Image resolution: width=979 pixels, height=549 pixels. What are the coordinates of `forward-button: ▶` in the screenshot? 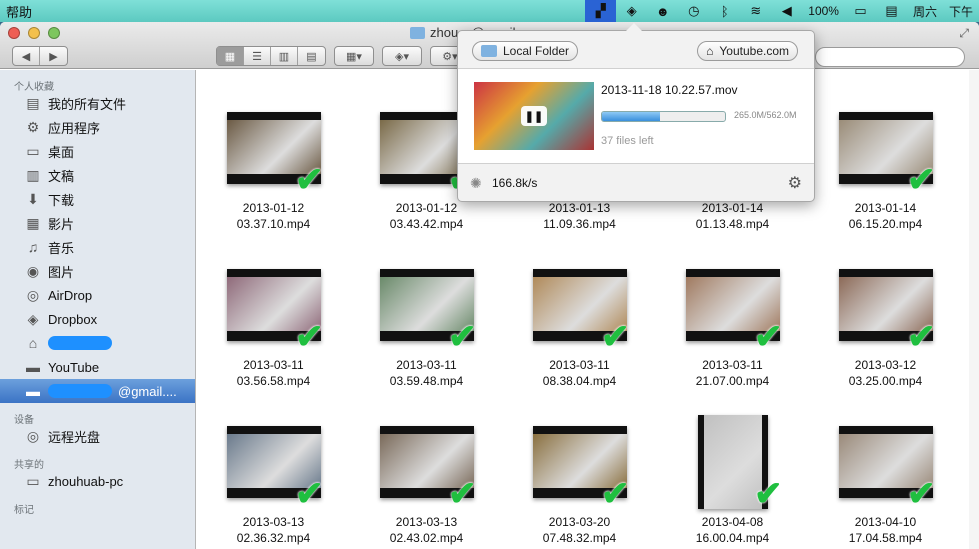 It's located at (53, 56).